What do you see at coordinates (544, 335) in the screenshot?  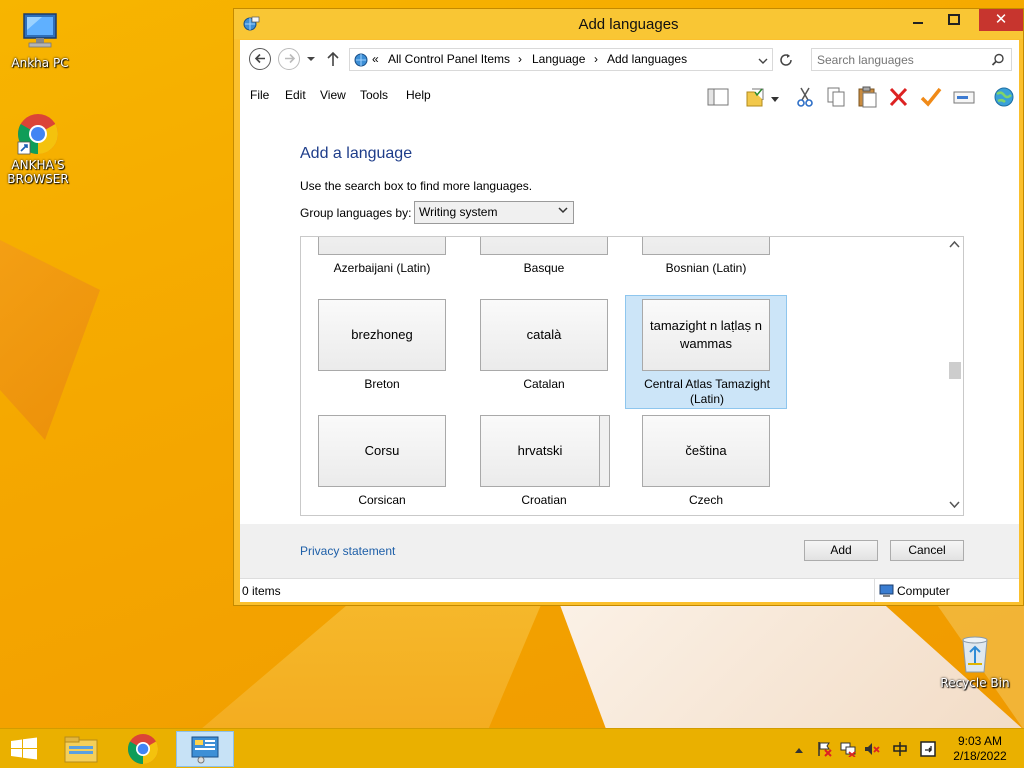 I see `language-tile-preview: català` at bounding box center [544, 335].